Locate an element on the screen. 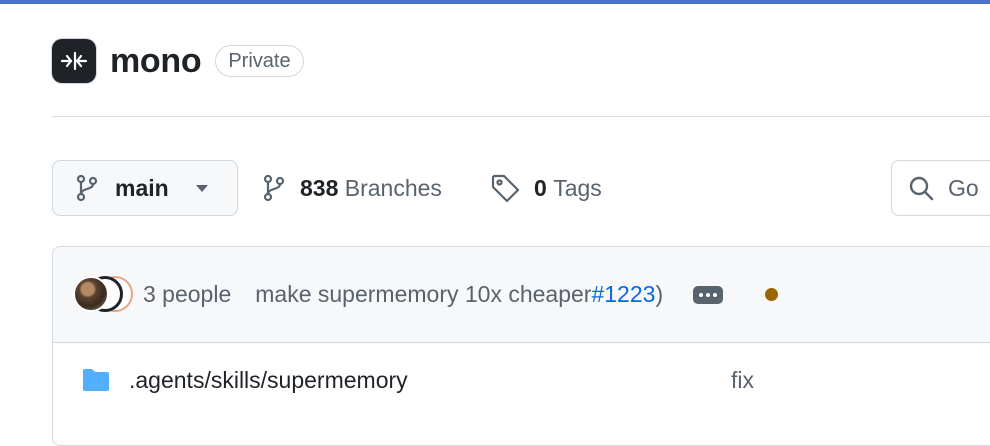 The height and width of the screenshot is (446, 990). repo-header: mono Private is located at coordinates (178, 61).